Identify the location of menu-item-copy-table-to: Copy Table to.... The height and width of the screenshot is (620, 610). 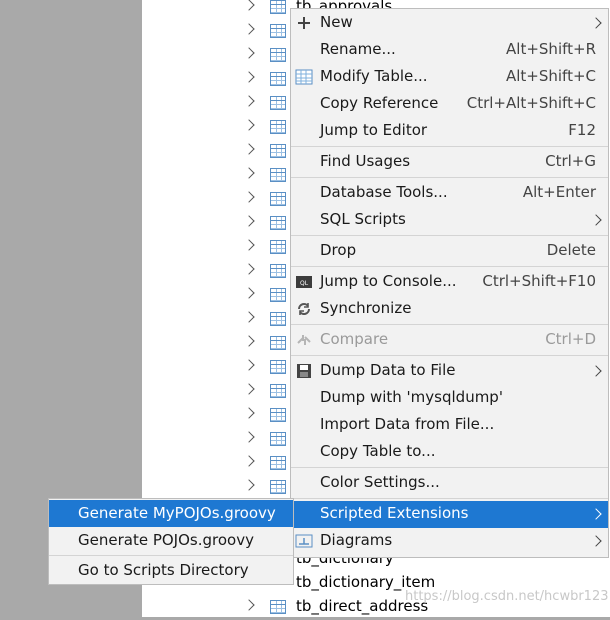
(449, 452).